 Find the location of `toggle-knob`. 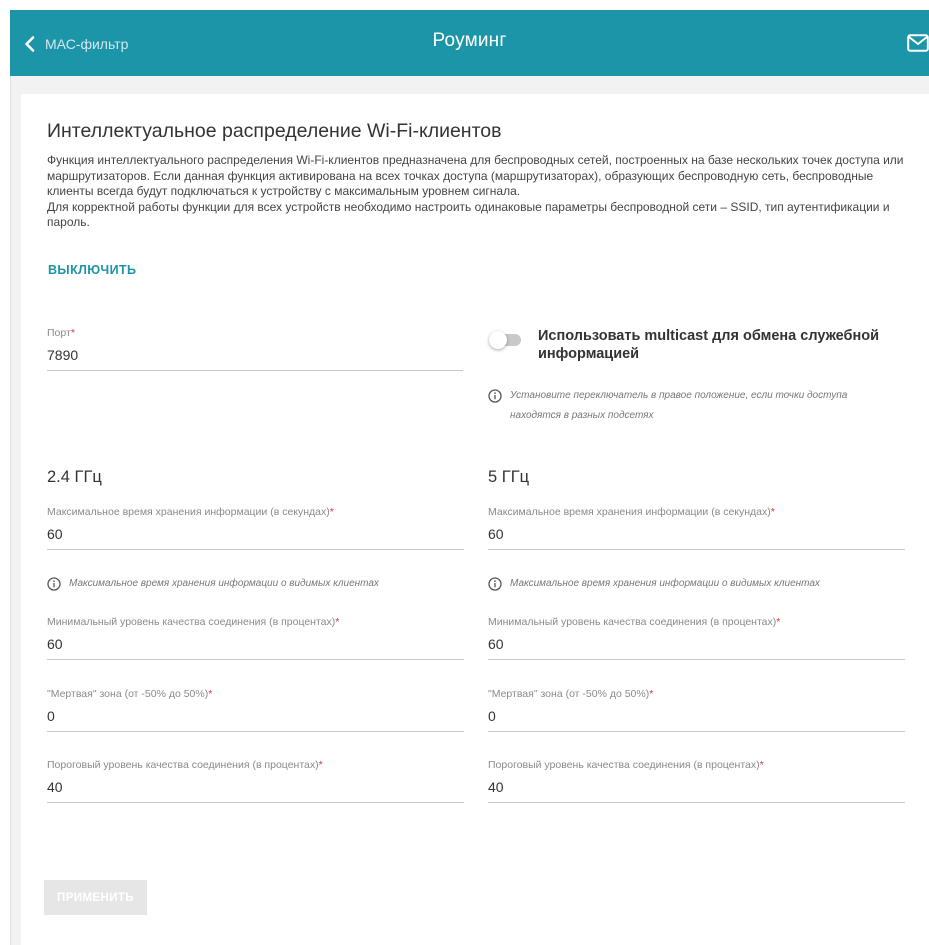

toggle-knob is located at coordinates (498, 340).